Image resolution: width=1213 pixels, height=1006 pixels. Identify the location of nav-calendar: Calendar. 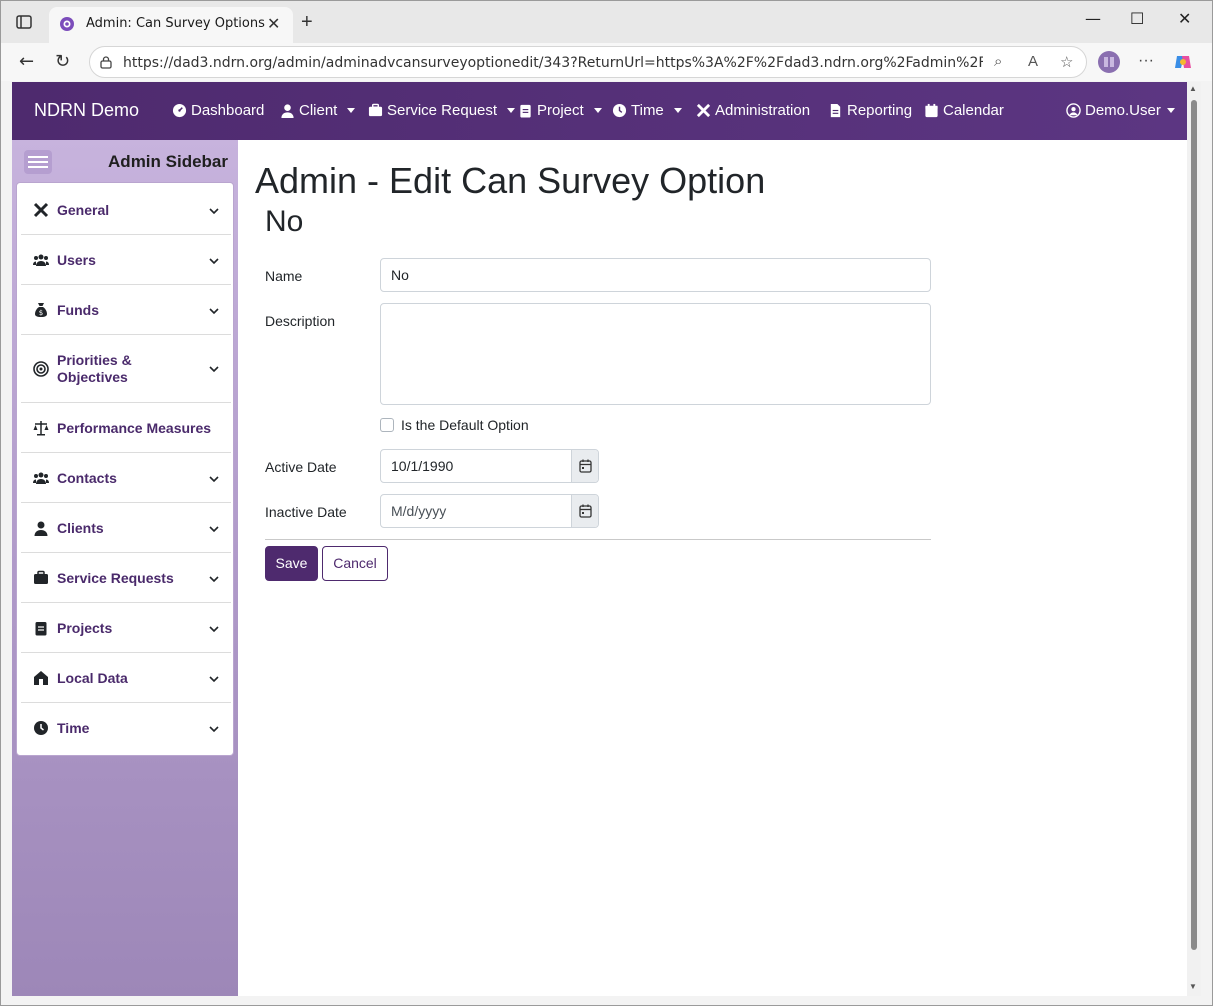
(964, 110).